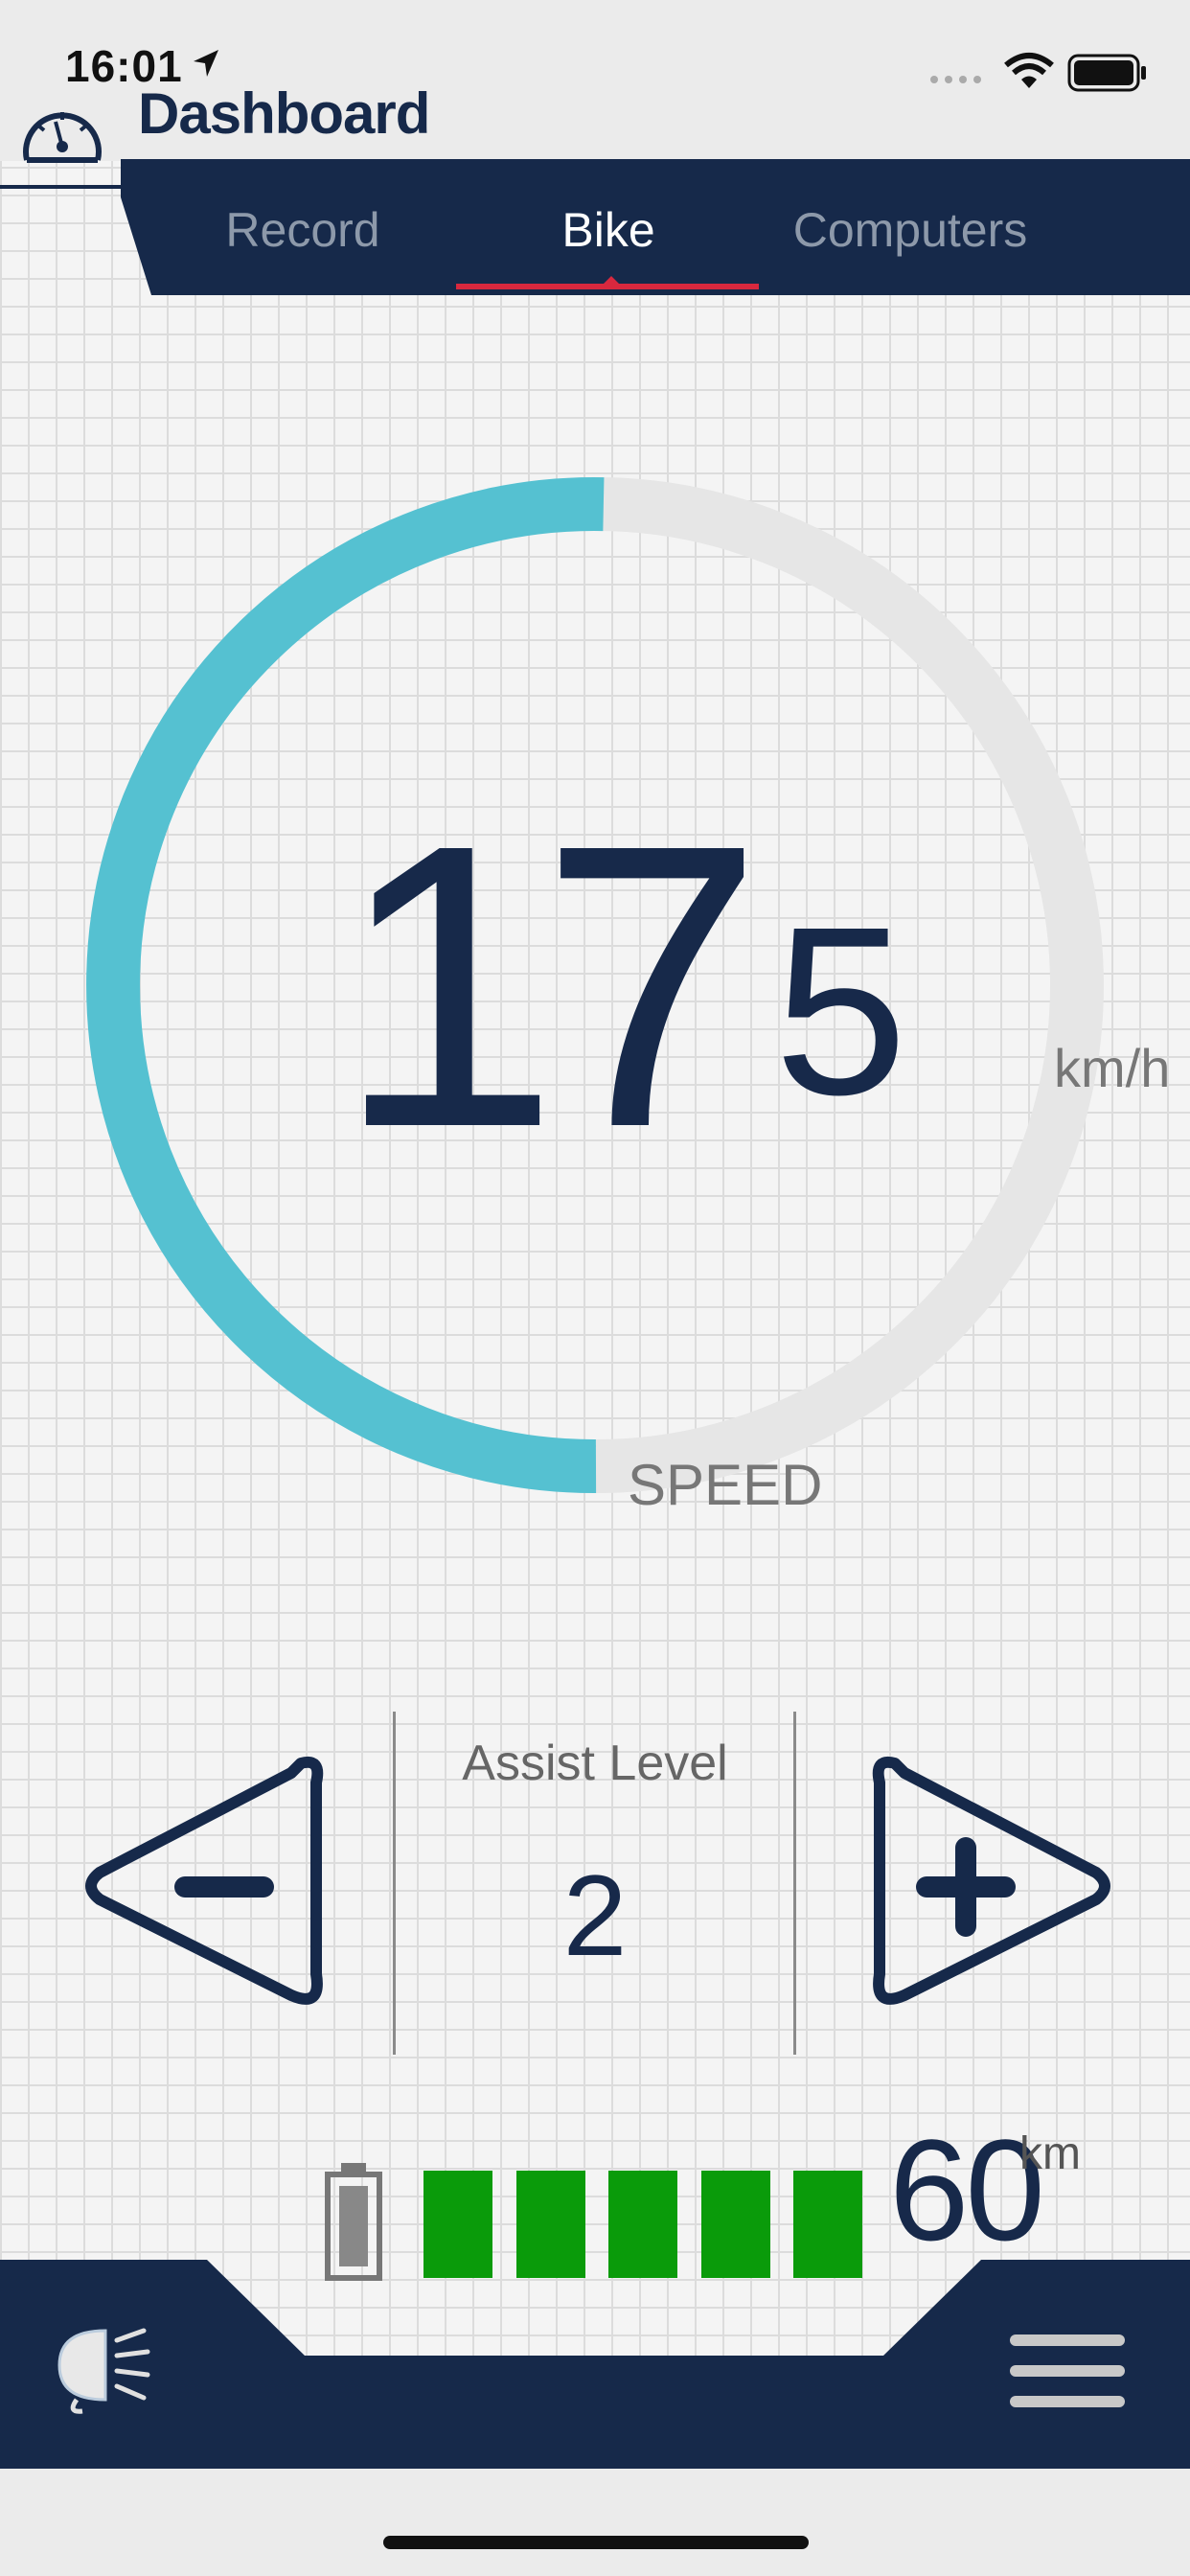  What do you see at coordinates (726, 1485) in the screenshot?
I see `speed-label: SPEED` at bounding box center [726, 1485].